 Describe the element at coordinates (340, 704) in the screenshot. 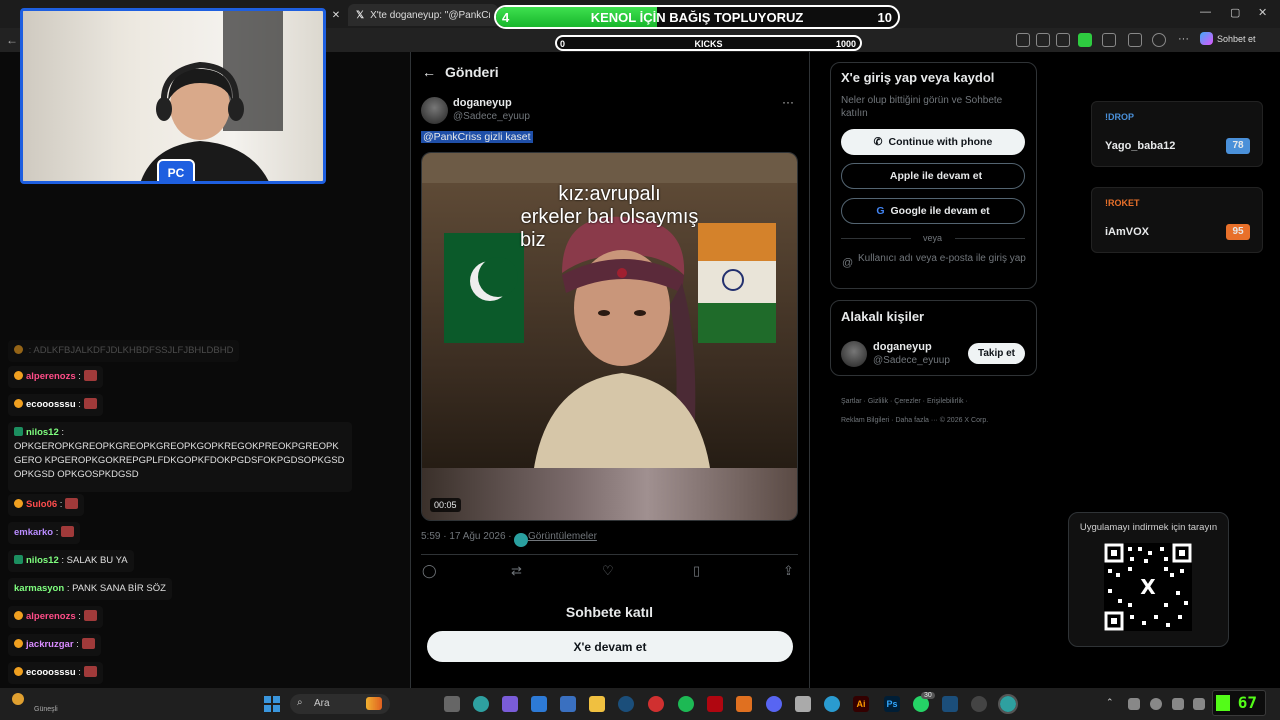

I see `taskbar-search: ⌕ Ara` at that location.